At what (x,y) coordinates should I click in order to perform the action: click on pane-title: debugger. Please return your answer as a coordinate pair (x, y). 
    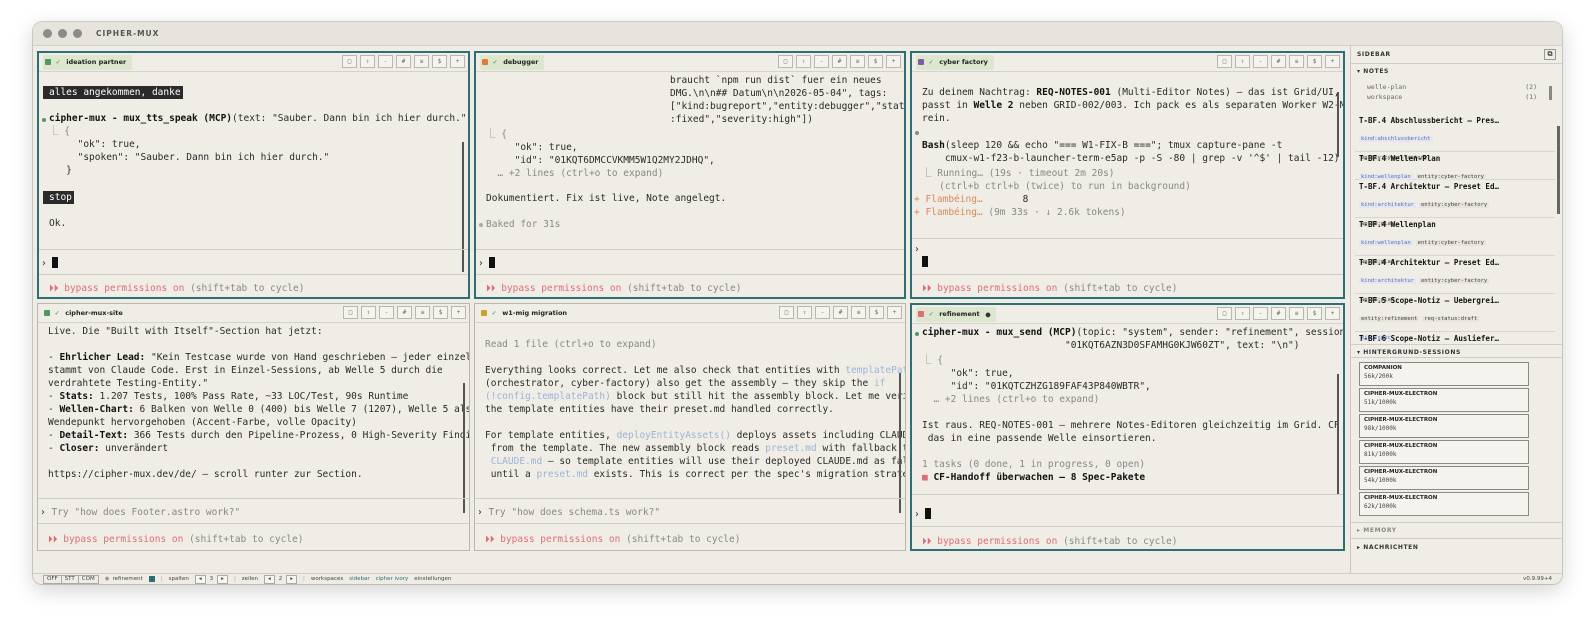
    Looking at the image, I should click on (520, 62).